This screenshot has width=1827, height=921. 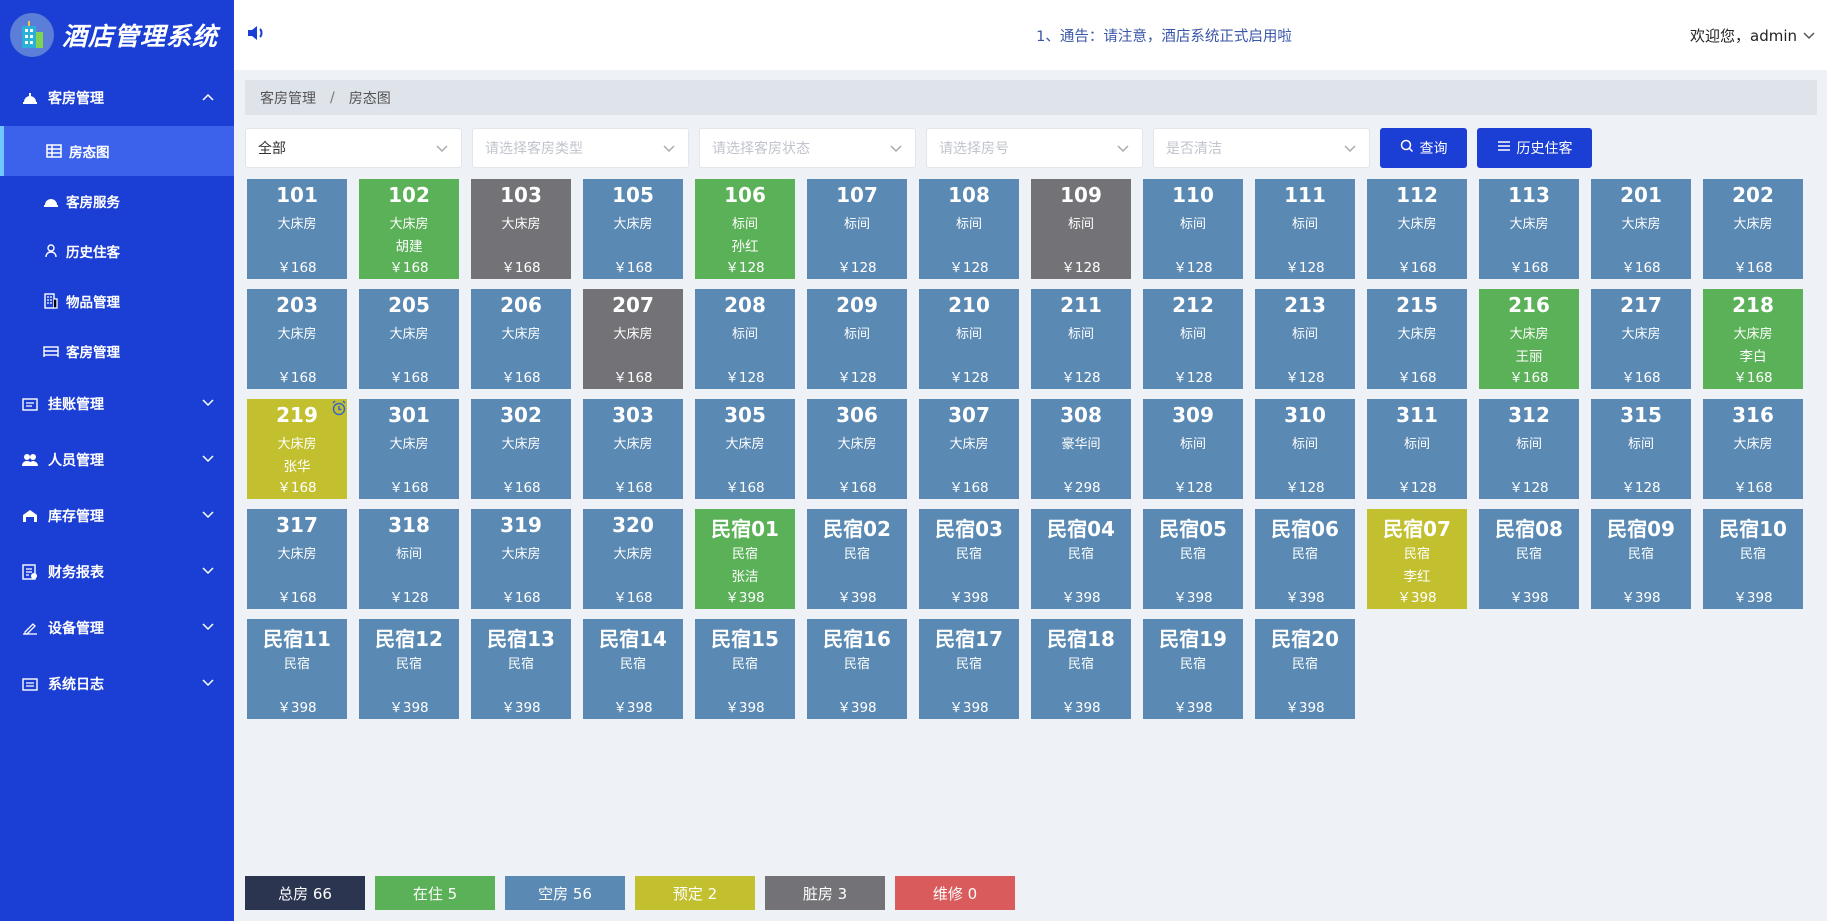 I want to click on room-card: 219 大床房 张华 ￥168, so click(x=297, y=449).